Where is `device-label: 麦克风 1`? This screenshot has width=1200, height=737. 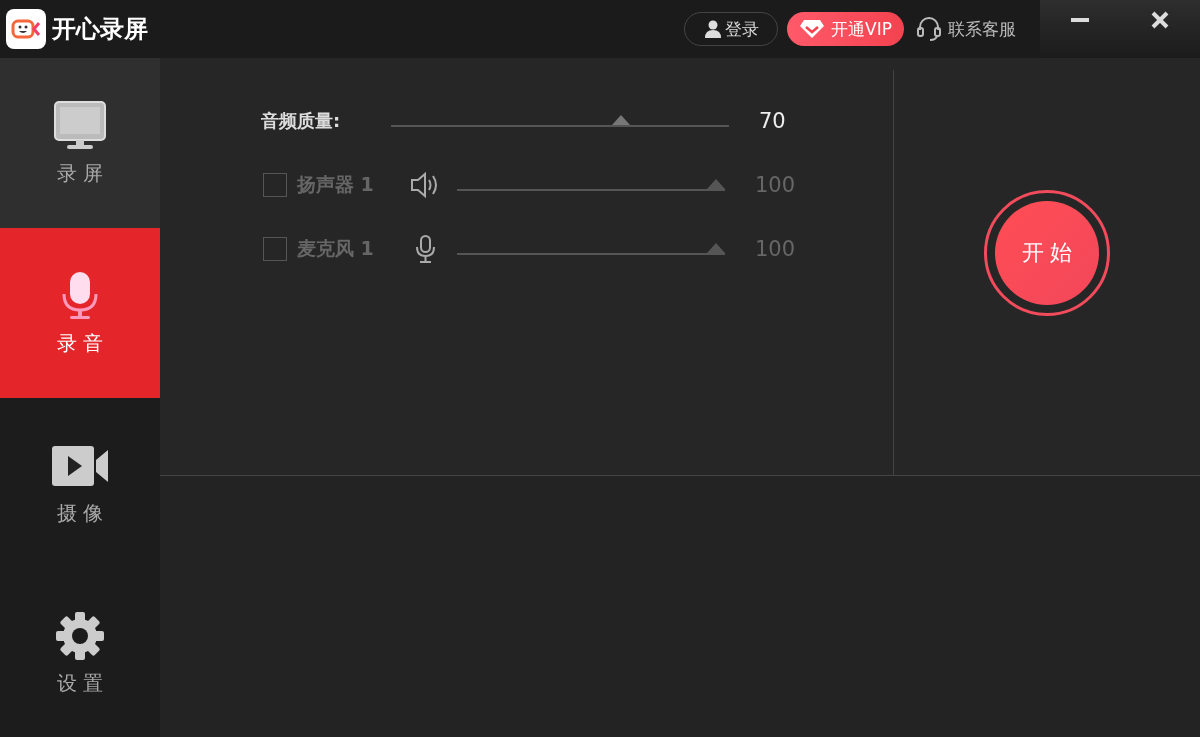
device-label: 麦克风 1 is located at coordinates (336, 248).